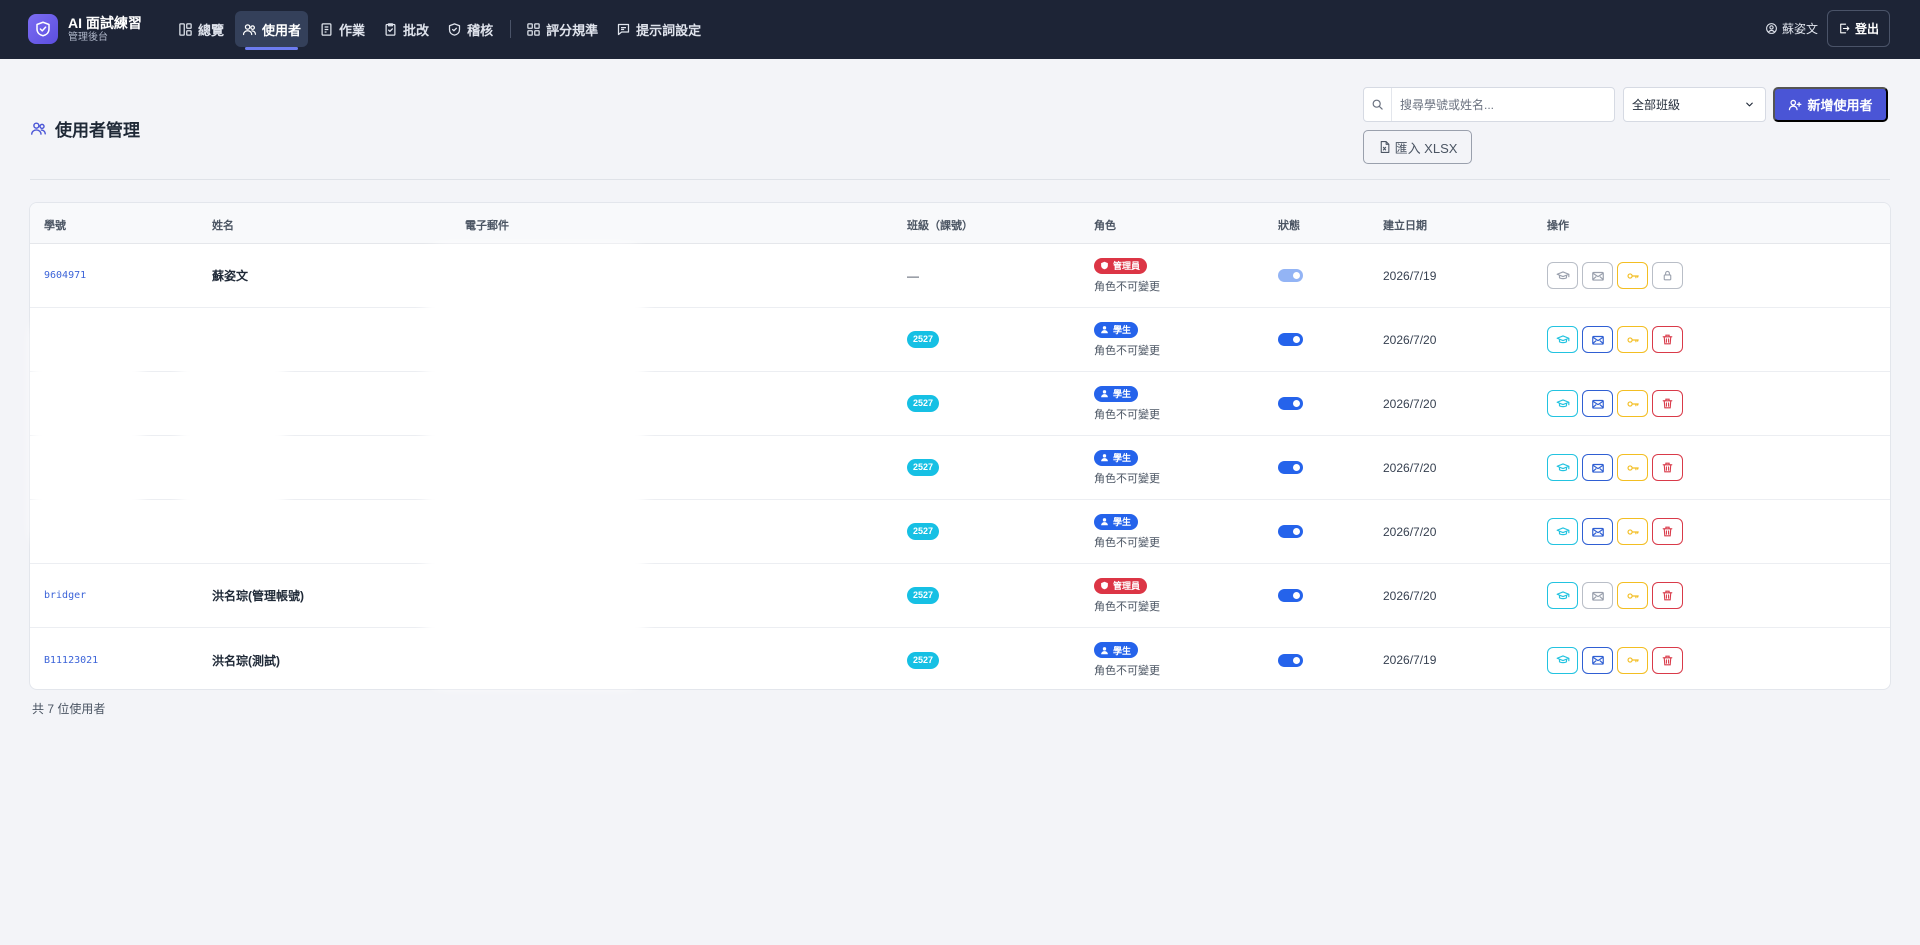  What do you see at coordinates (1289, 225) in the screenshot?
I see `column-header-status: 狀態` at bounding box center [1289, 225].